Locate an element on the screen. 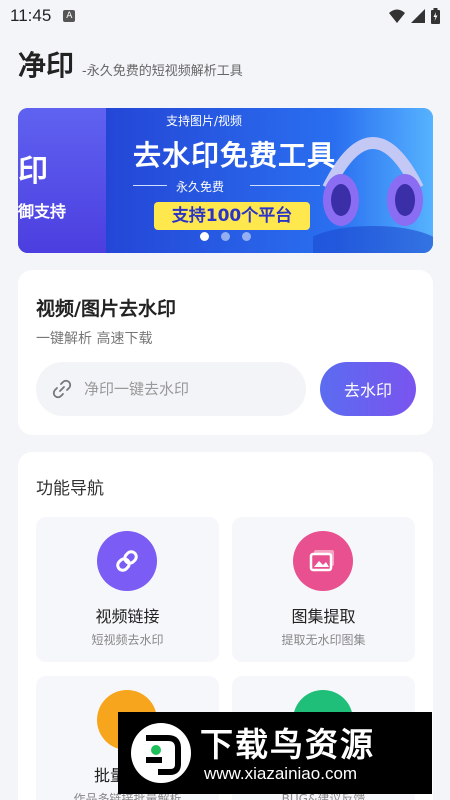  feature-desc: 提取无水印图集 is located at coordinates (323, 640).